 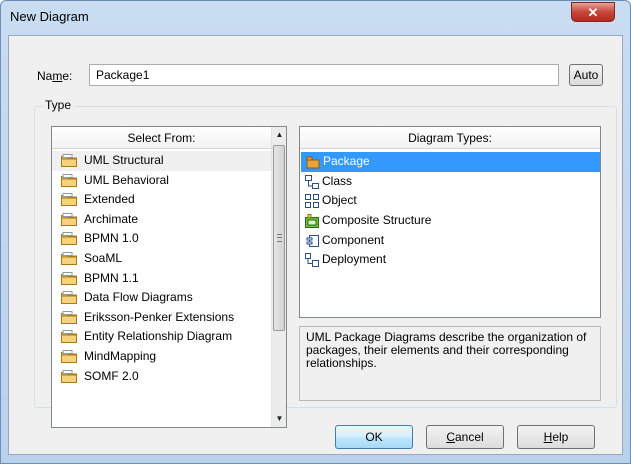 I want to click on select-from-item-label: BPMN 1.1, so click(x=111, y=277).